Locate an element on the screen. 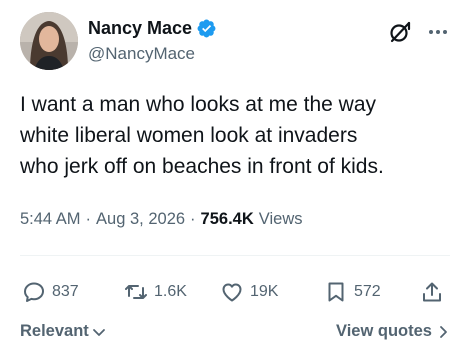 This screenshot has height=357, width=470. action-bar: 837 1.6K 19K 572 is located at coordinates (237, 292).